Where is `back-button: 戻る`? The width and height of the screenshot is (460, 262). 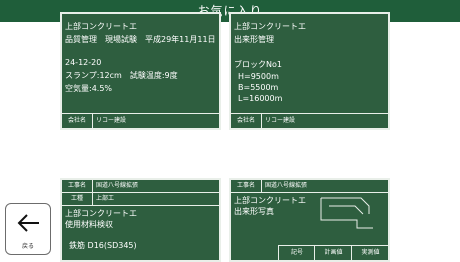
back-button: 戻る is located at coordinates (28, 229).